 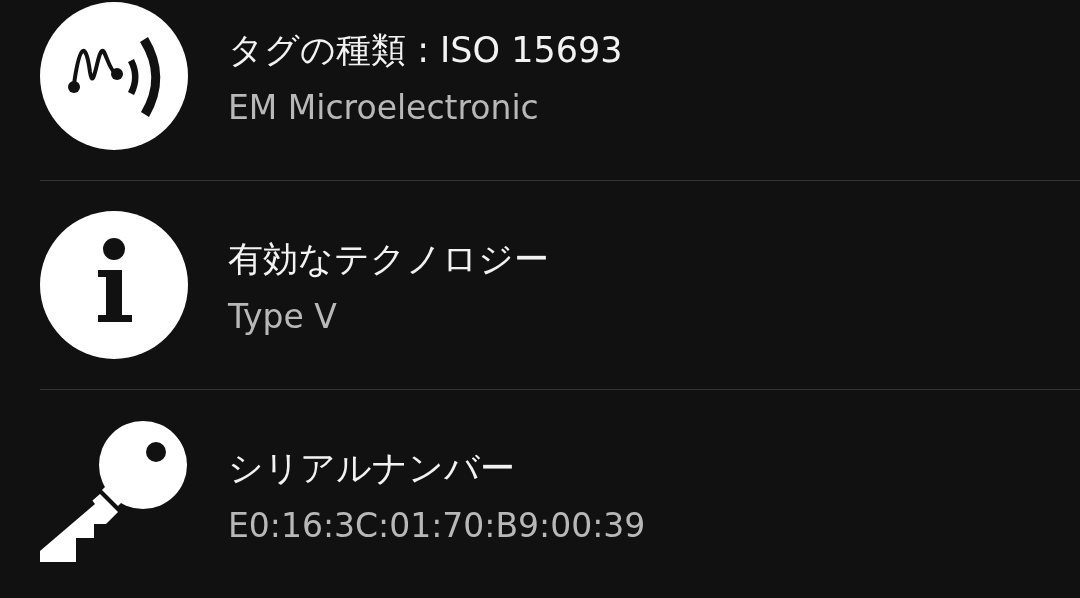 What do you see at coordinates (372, 468) in the screenshot?
I see `row-title: シリアルナンバー` at bounding box center [372, 468].